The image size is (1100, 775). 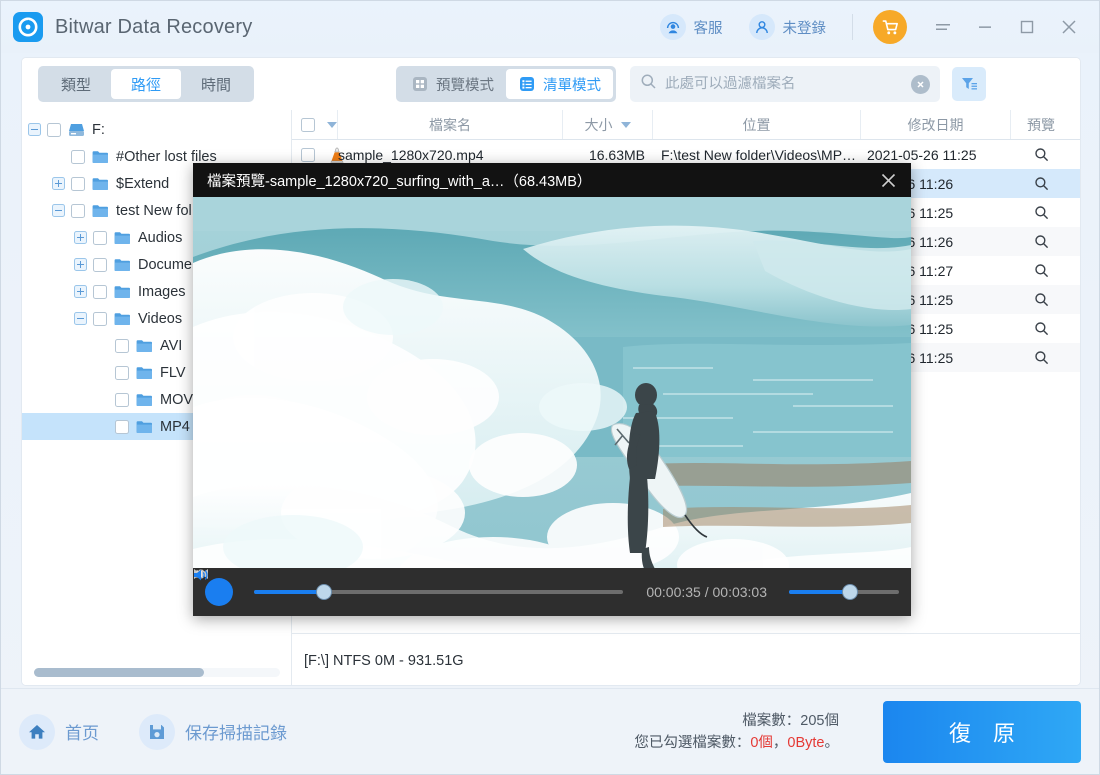 What do you see at coordinates (691, 27) in the screenshot?
I see `support-button: 客服` at bounding box center [691, 27].